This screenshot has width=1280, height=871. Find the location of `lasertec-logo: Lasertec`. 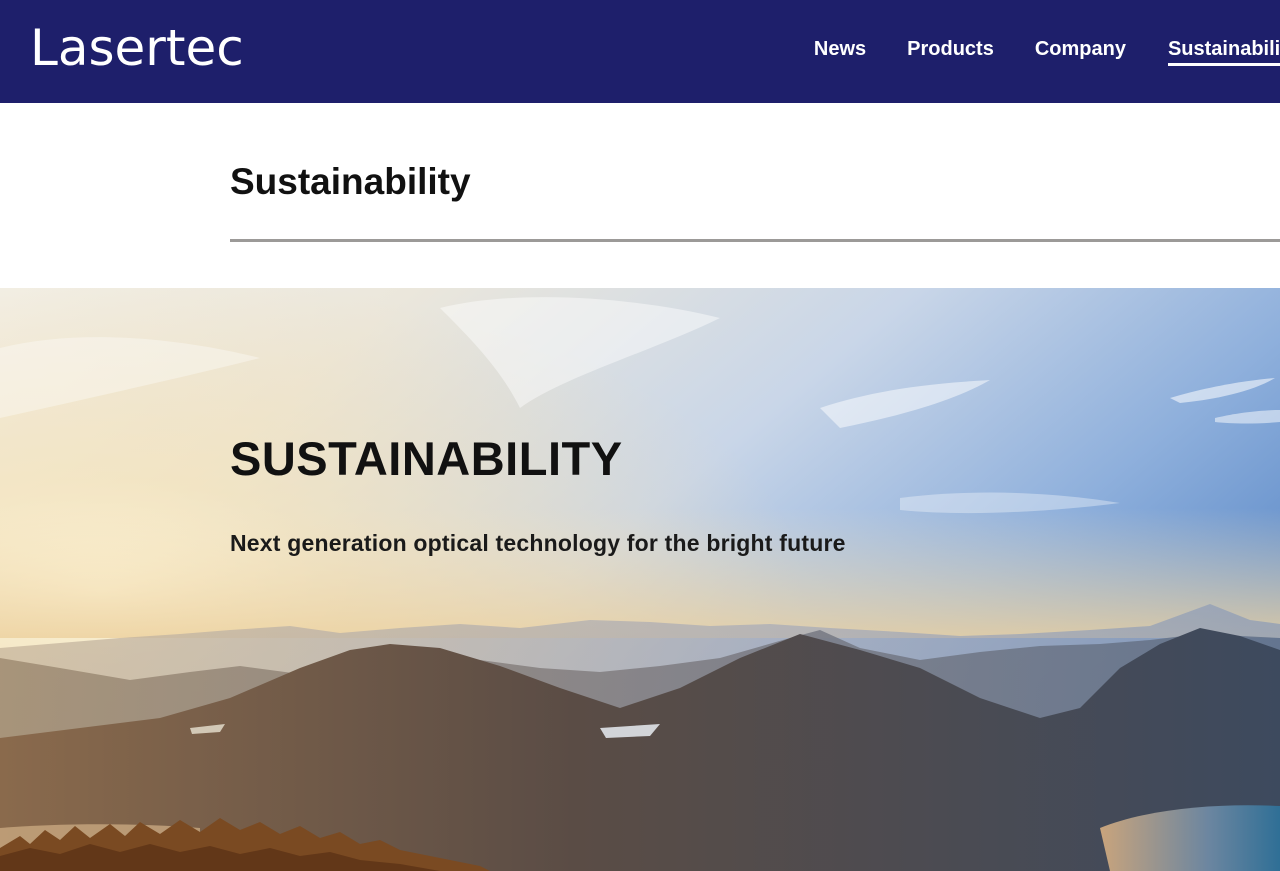

lasertec-logo: Lasertec is located at coordinates (137, 48).